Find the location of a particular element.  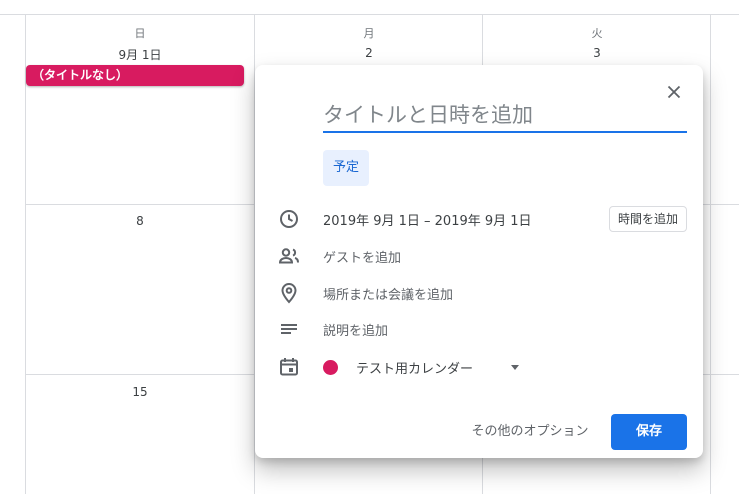

day-header-monday: 月 2 is located at coordinates (369, 42).